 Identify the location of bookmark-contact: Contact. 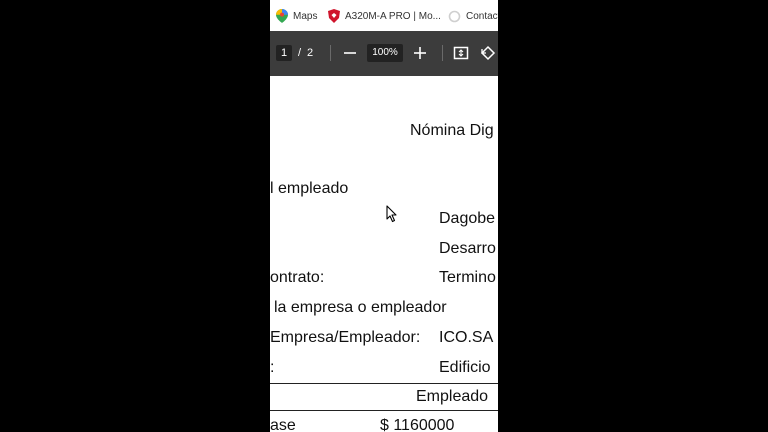
(473, 16).